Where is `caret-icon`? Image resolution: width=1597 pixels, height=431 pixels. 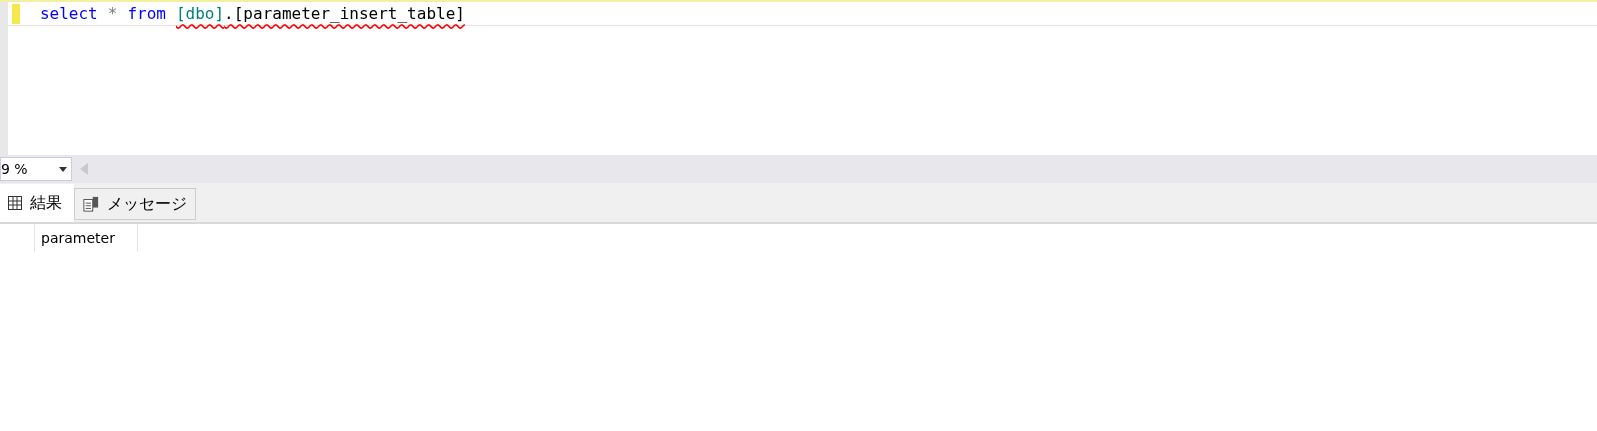 caret-icon is located at coordinates (63, 169).